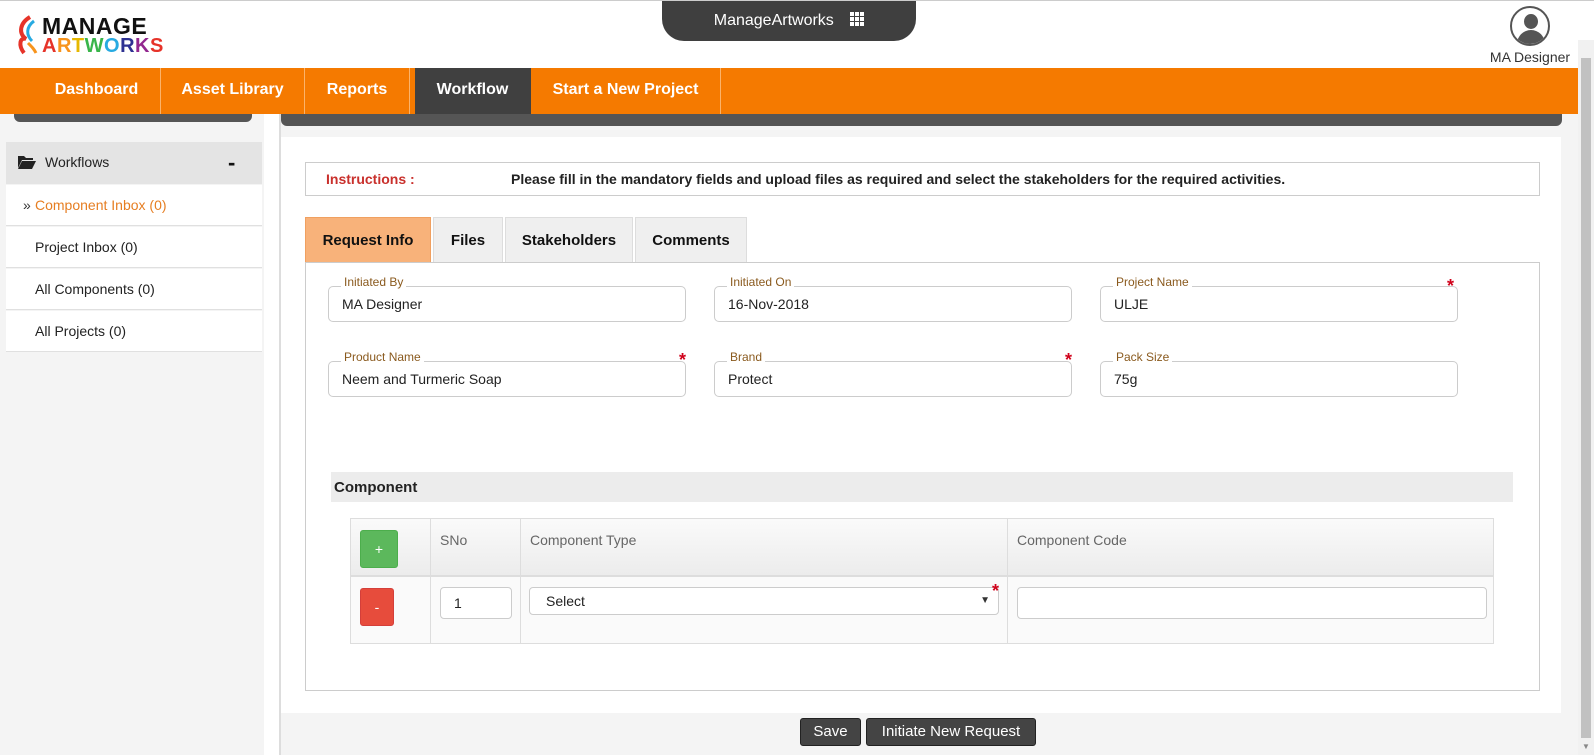  I want to click on column-header-component-code: Component Code, so click(1072, 540).